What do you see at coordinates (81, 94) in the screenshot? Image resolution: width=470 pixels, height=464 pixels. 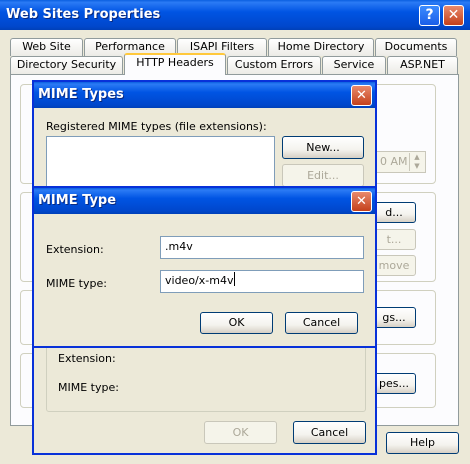 I see `mime-types-title: MIME Types` at bounding box center [81, 94].